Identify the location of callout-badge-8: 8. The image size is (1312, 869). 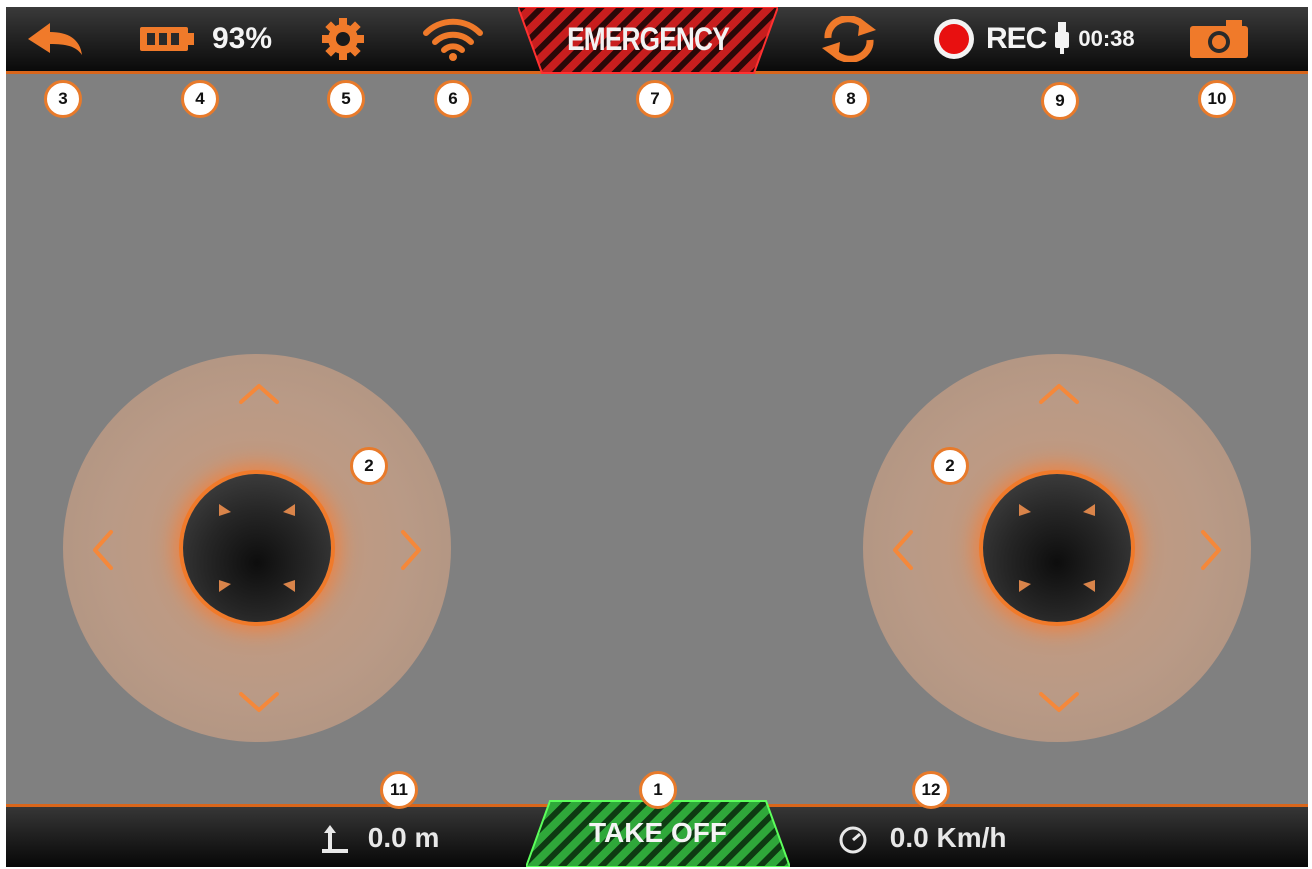
(851, 99).